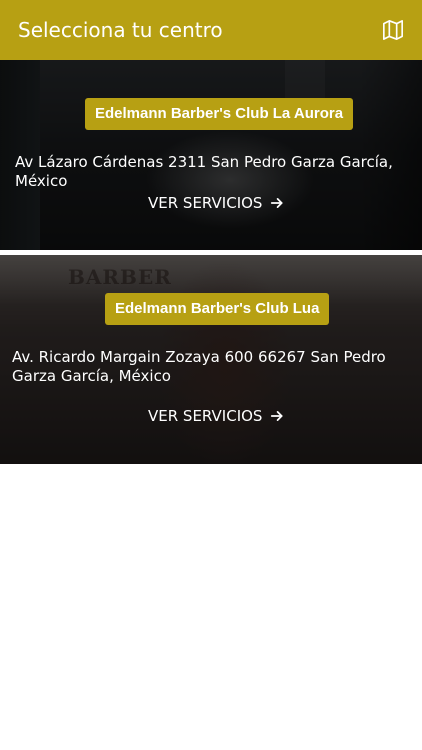  I want to click on center-name-badge: Edelmann Barber's Club Lua, so click(217, 309).